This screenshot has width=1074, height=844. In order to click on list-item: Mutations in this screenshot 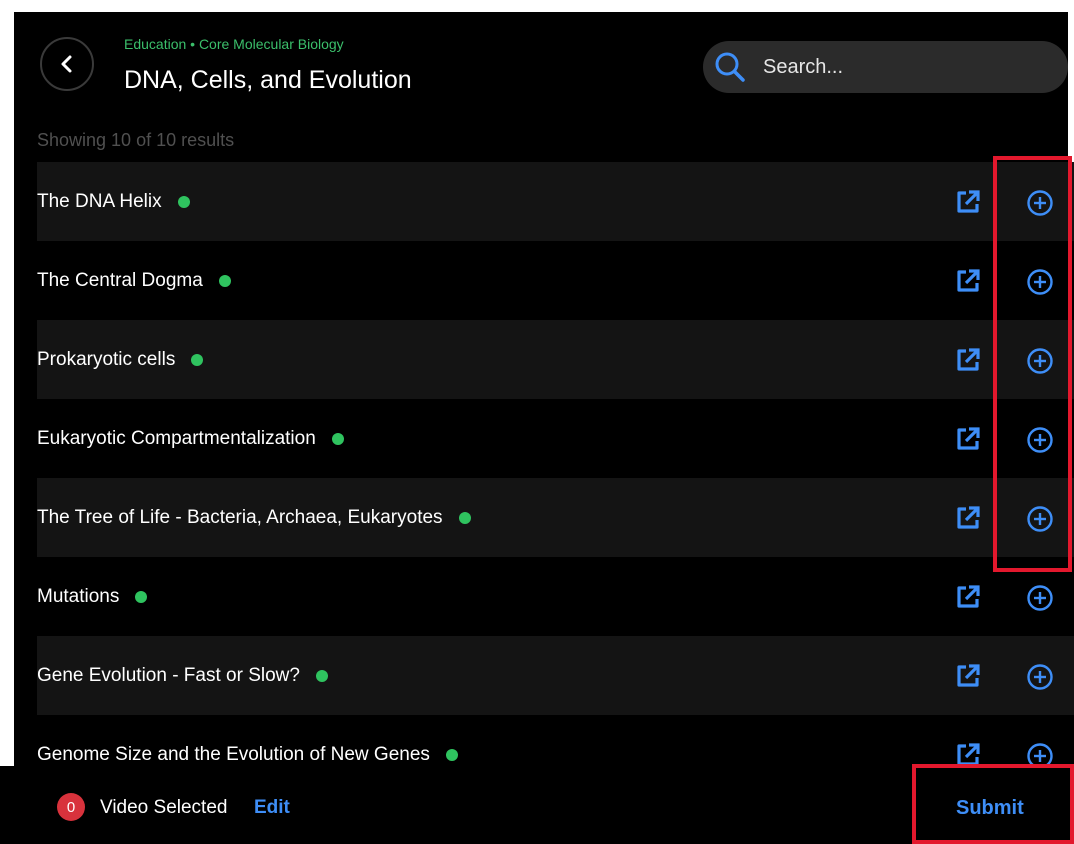, I will do `click(555, 596)`.